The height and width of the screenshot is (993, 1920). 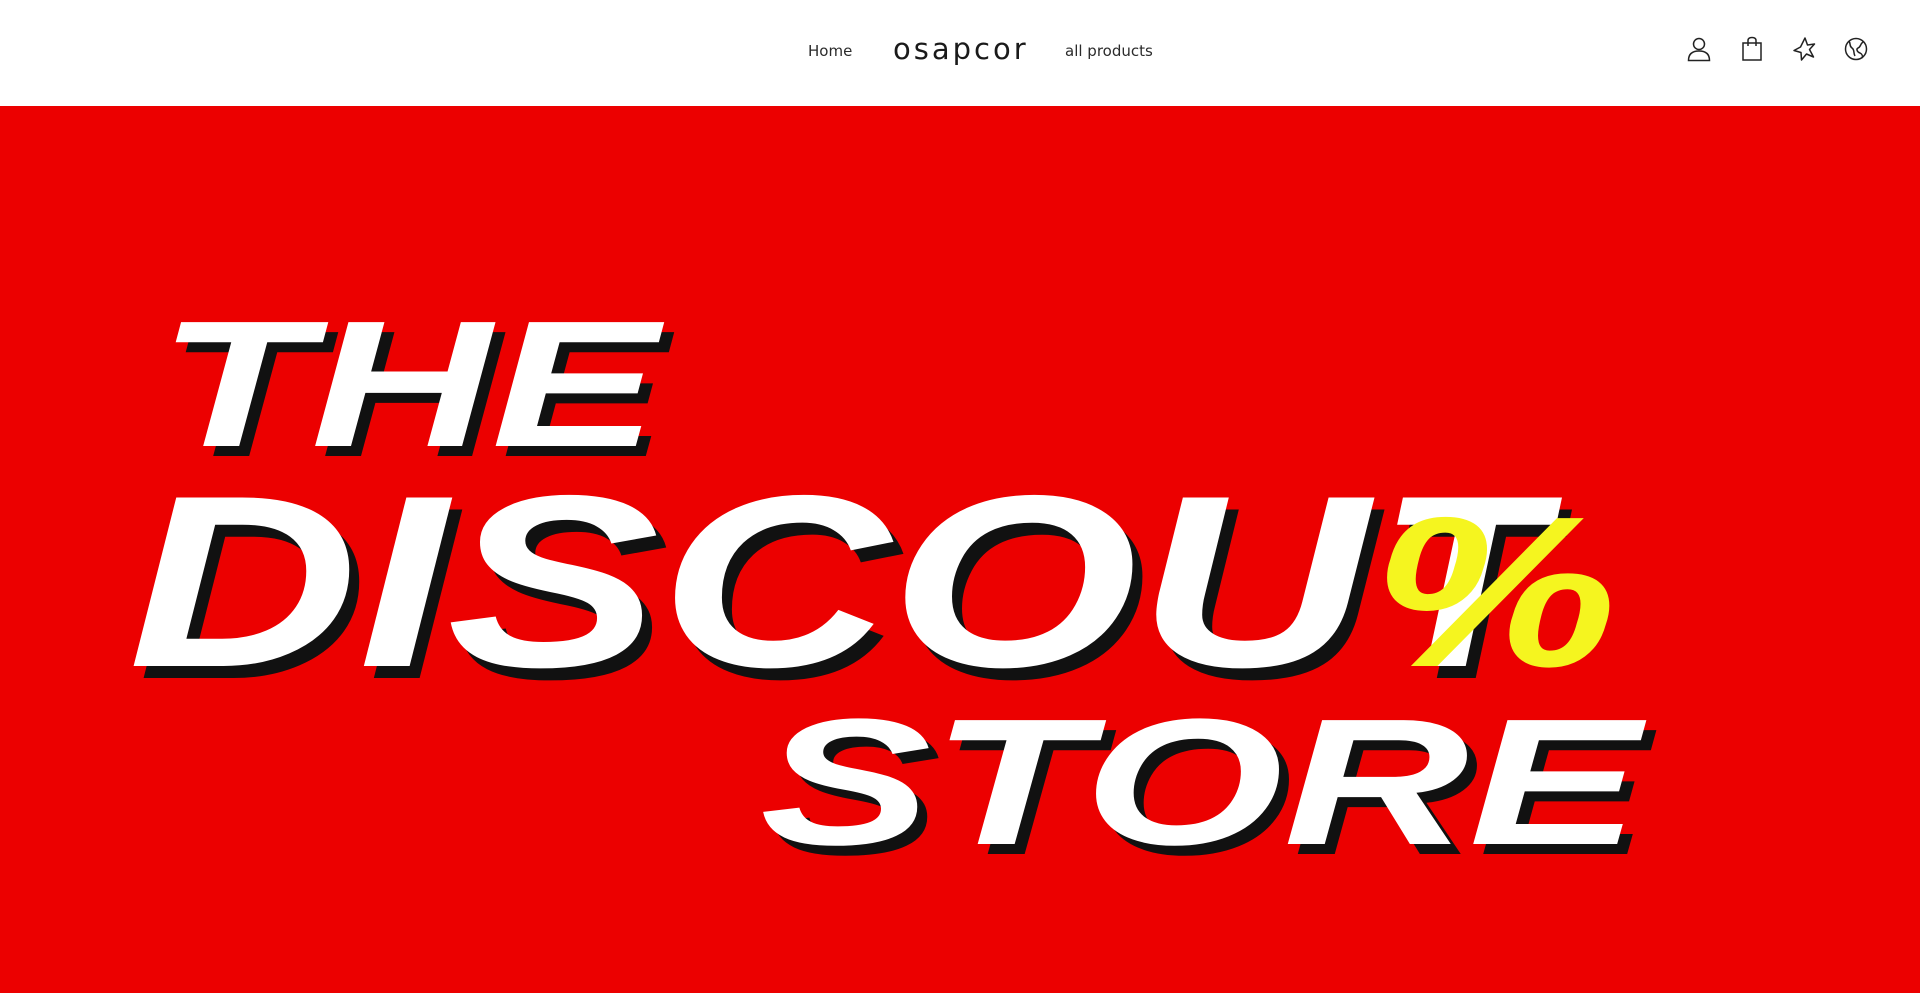 I want to click on cart-button, so click(x=1752, y=49).